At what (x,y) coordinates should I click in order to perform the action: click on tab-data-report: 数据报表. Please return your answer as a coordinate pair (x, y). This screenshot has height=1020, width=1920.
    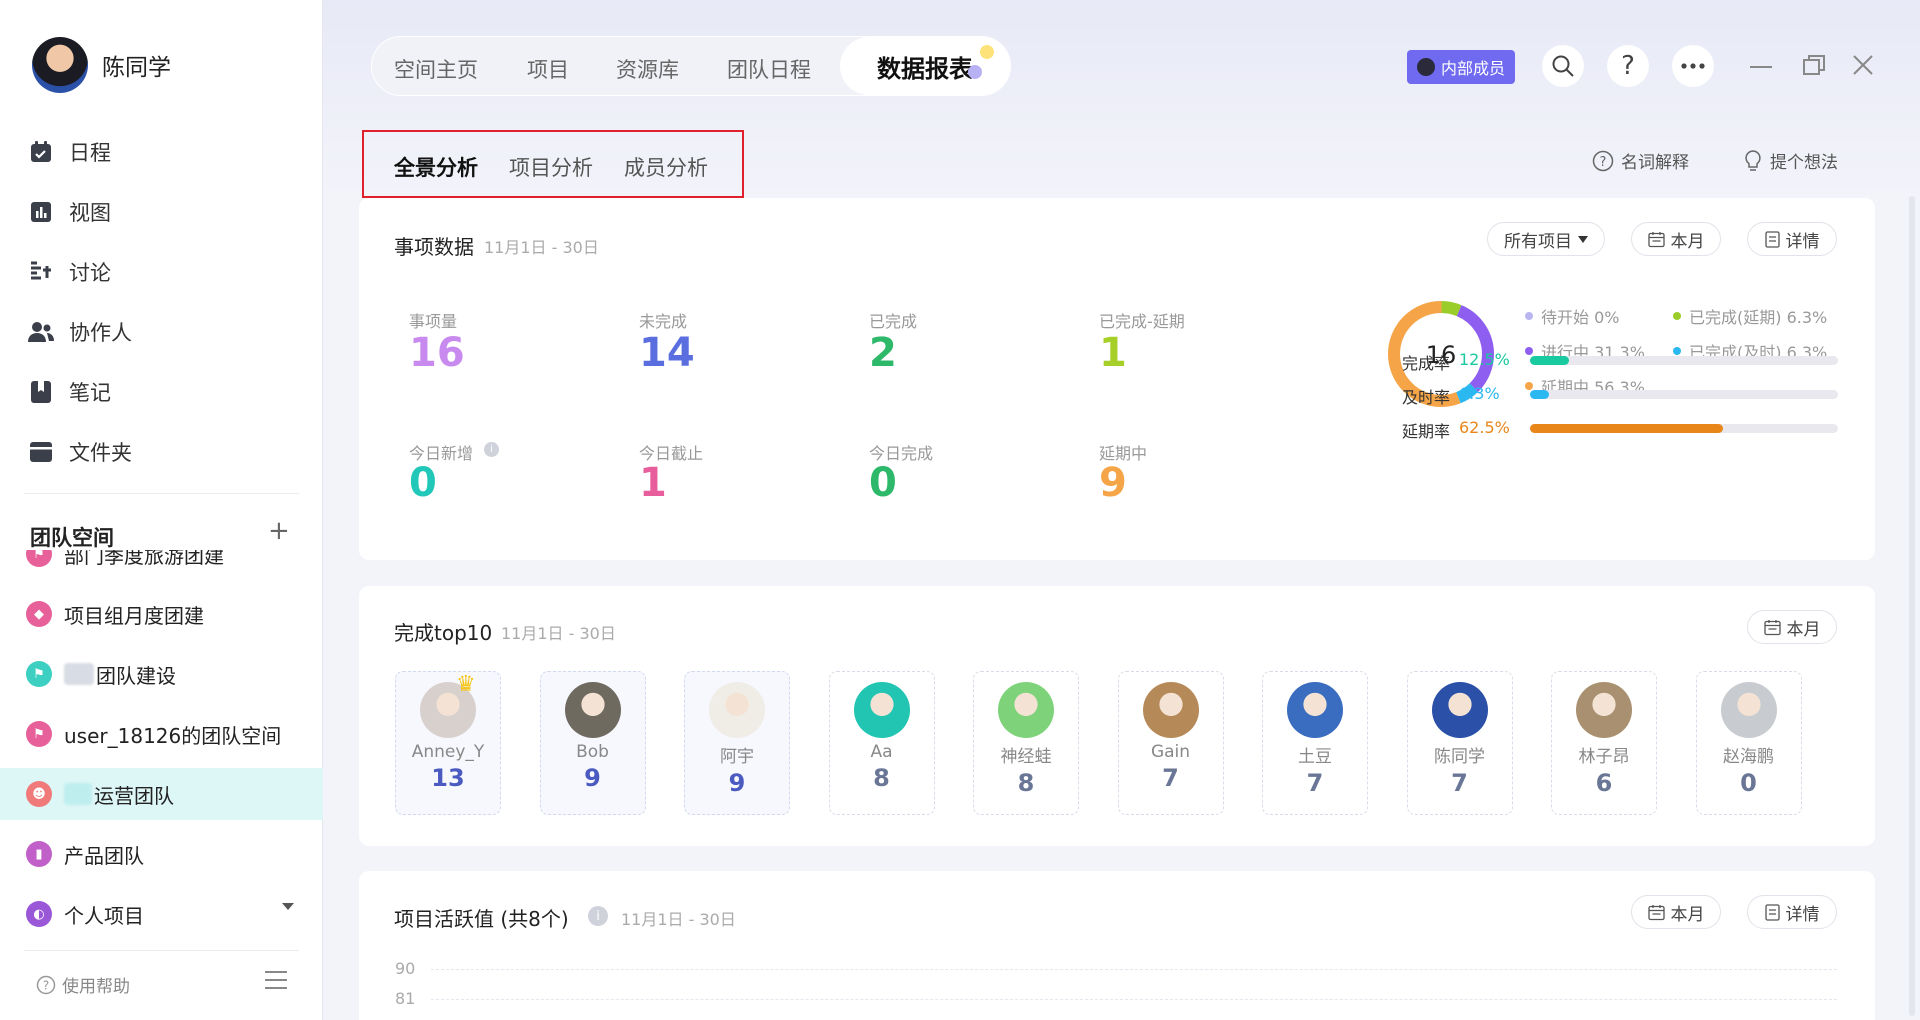
    Looking at the image, I should click on (925, 66).